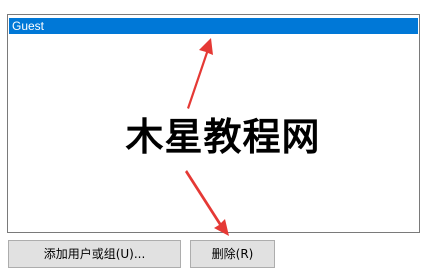 Image resolution: width=437 pixels, height=279 pixels. Describe the element at coordinates (213, 26) in the screenshot. I see `list-item: Guest` at that location.